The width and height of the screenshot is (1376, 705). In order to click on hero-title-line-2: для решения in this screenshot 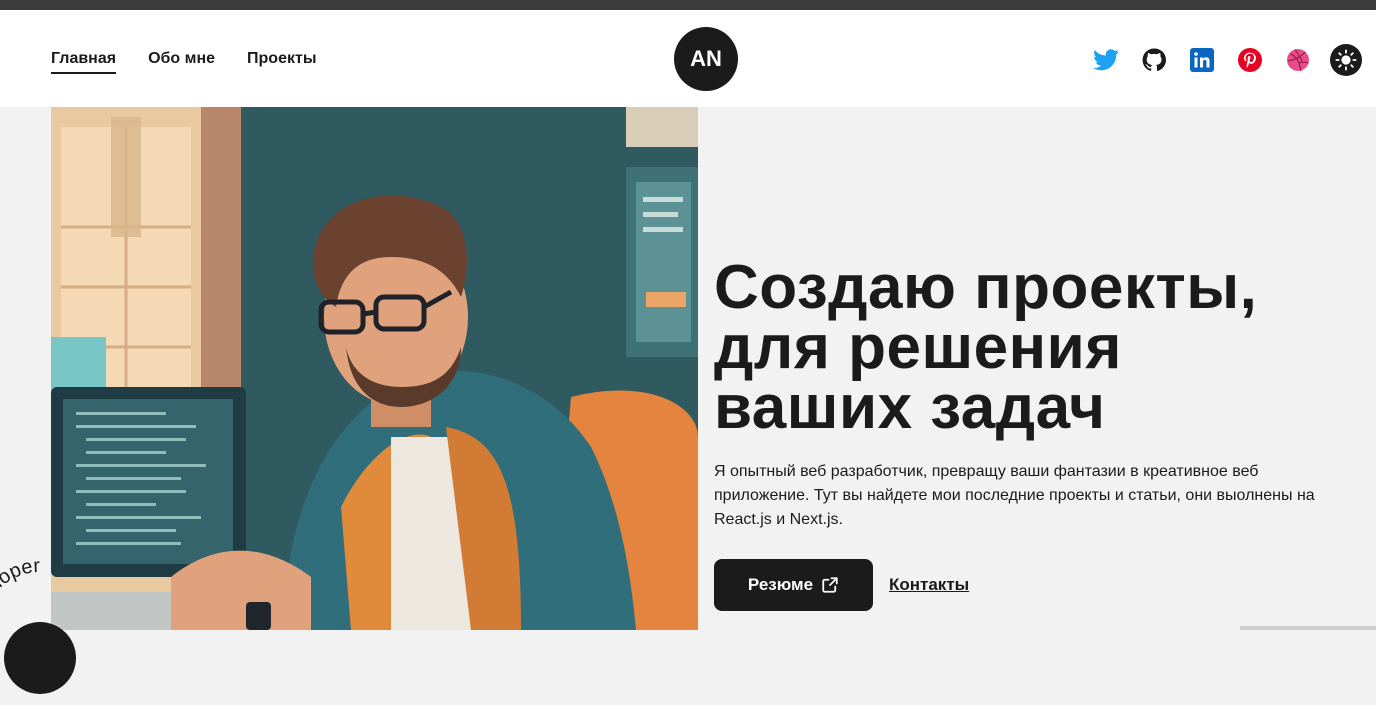, I will do `click(918, 347)`.